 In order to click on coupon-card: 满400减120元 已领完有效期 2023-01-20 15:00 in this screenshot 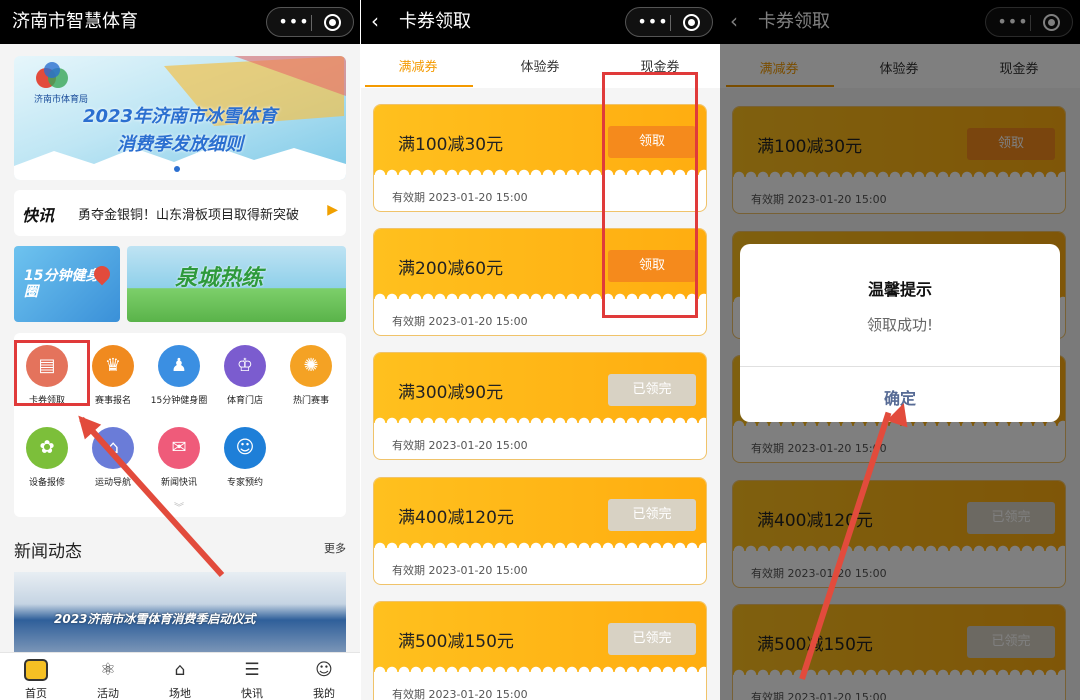, I will do `click(540, 531)`.